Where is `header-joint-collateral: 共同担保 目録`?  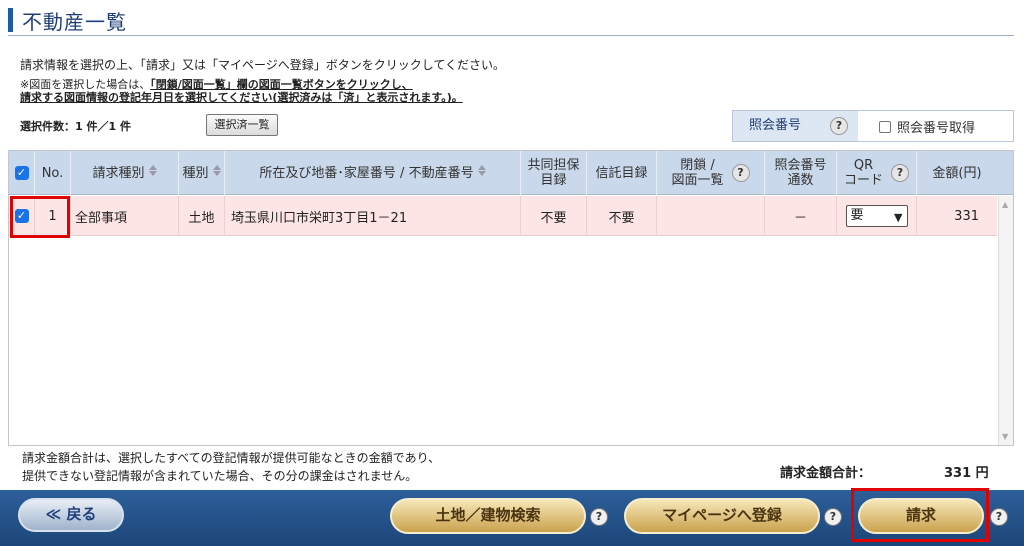
header-joint-collateral: 共同担保 目録 is located at coordinates (554, 173).